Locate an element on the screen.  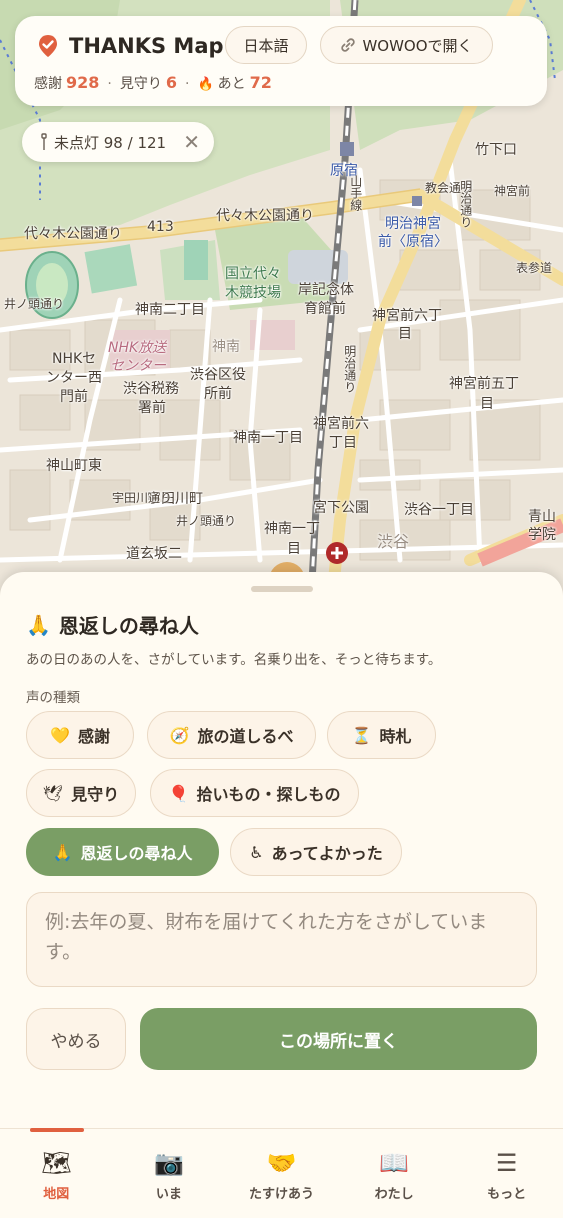
handshake-icon: 🤝 is located at coordinates (281, 1163).